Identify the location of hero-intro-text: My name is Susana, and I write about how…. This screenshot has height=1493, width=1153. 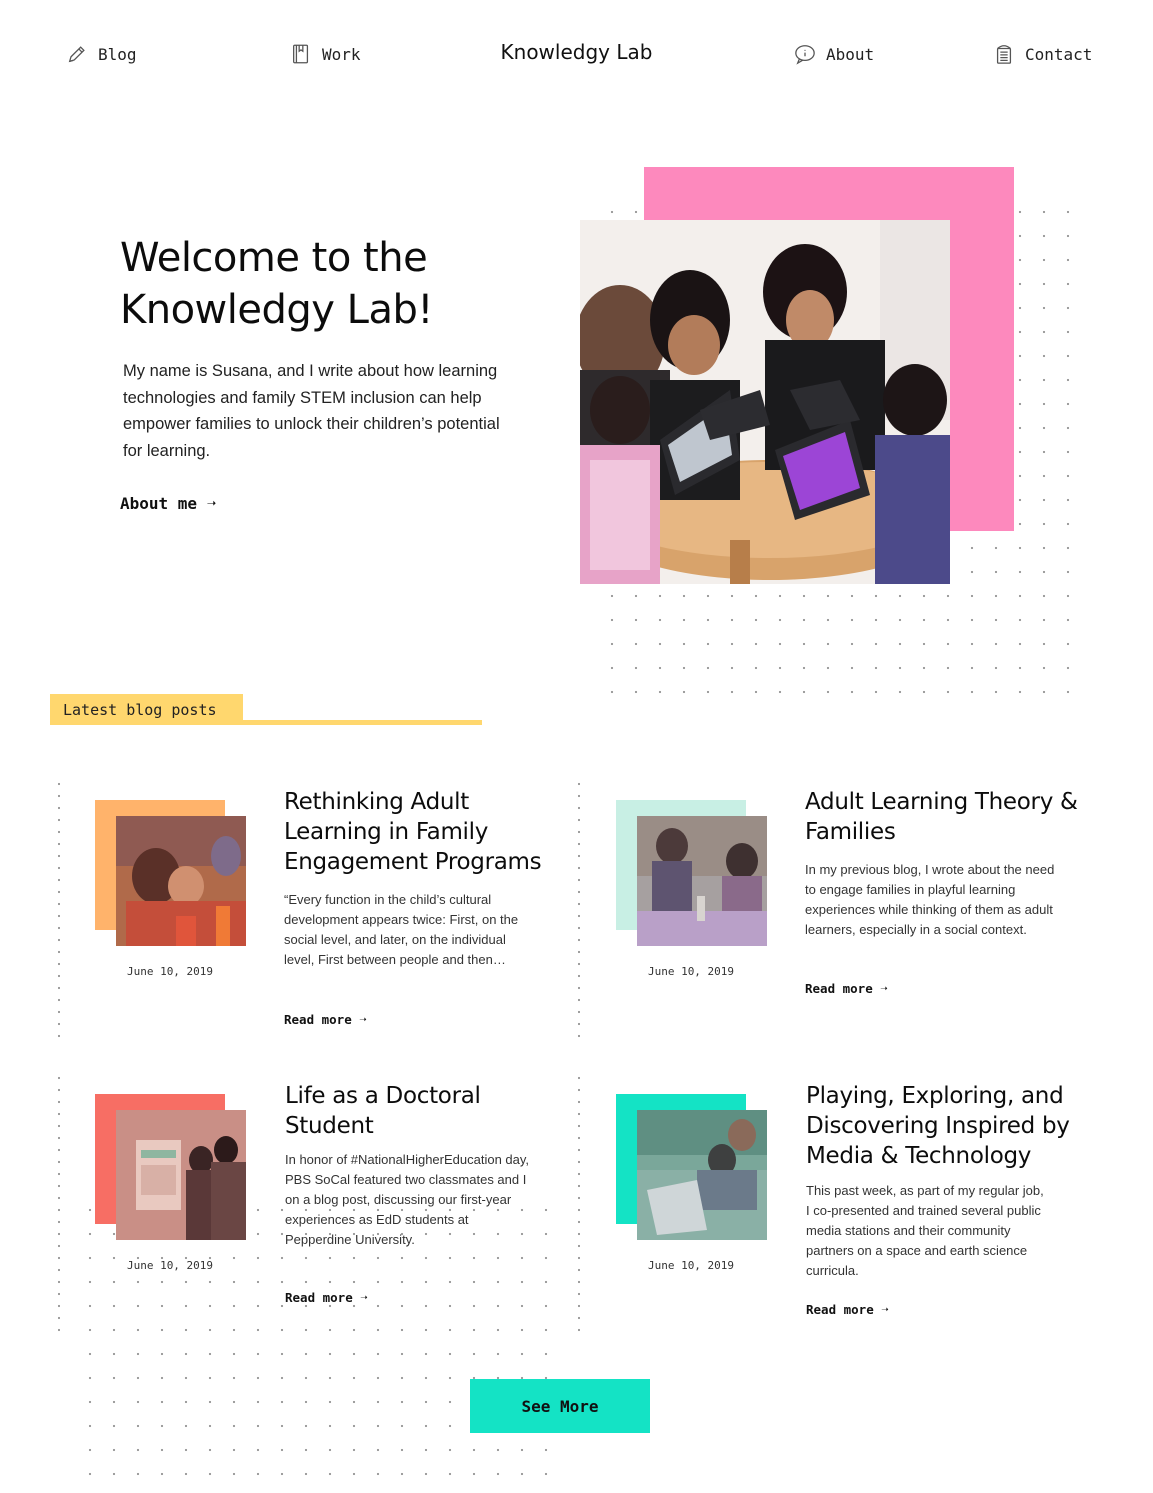
(311, 411).